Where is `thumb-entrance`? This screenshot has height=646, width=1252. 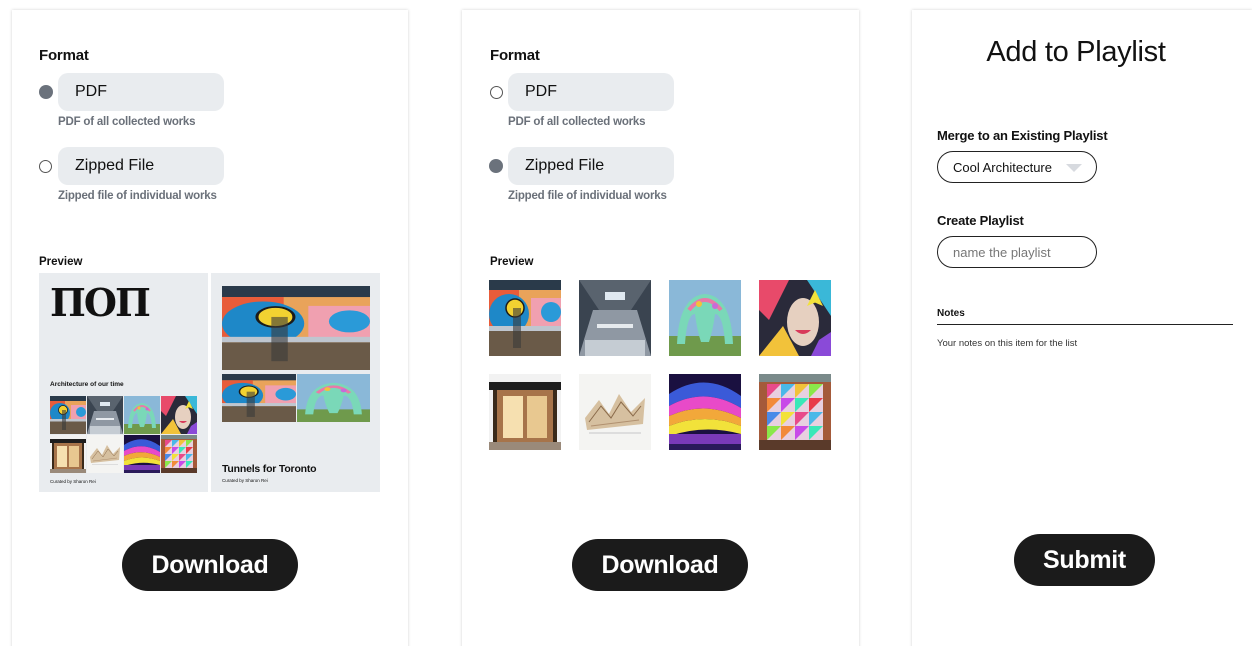 thumb-entrance is located at coordinates (68, 454).